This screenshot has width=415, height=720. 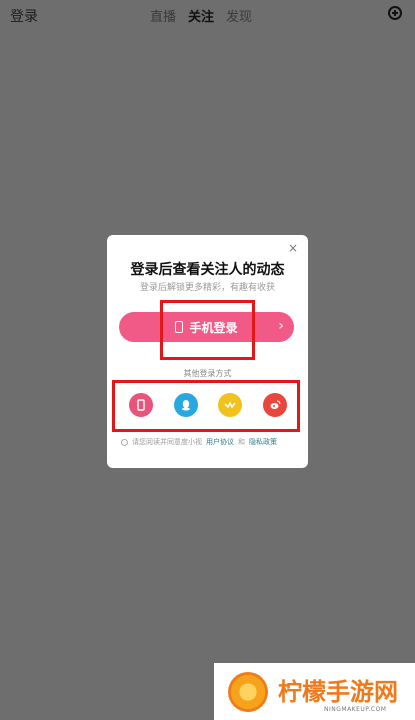 I want to click on watermark-url: NINGMAKEUP.COM, so click(x=355, y=709).